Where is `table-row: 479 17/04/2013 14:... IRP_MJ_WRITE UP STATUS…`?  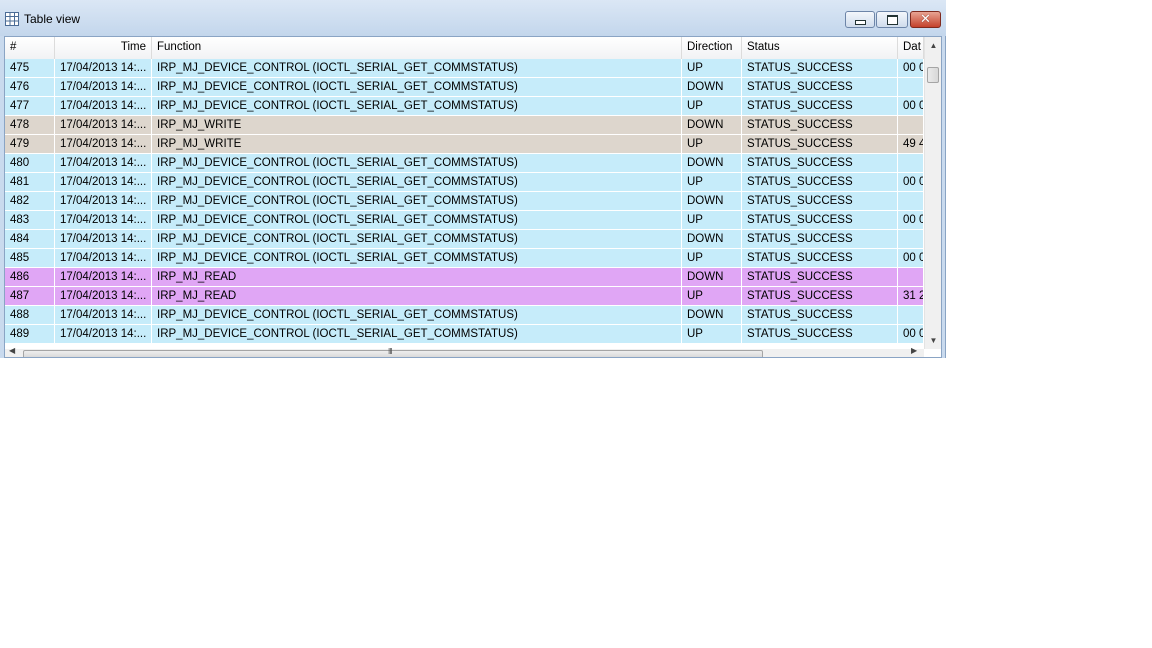
table-row: 479 17/04/2013 14:... IRP_MJ_WRITE UP STATUS… is located at coordinates (464, 144).